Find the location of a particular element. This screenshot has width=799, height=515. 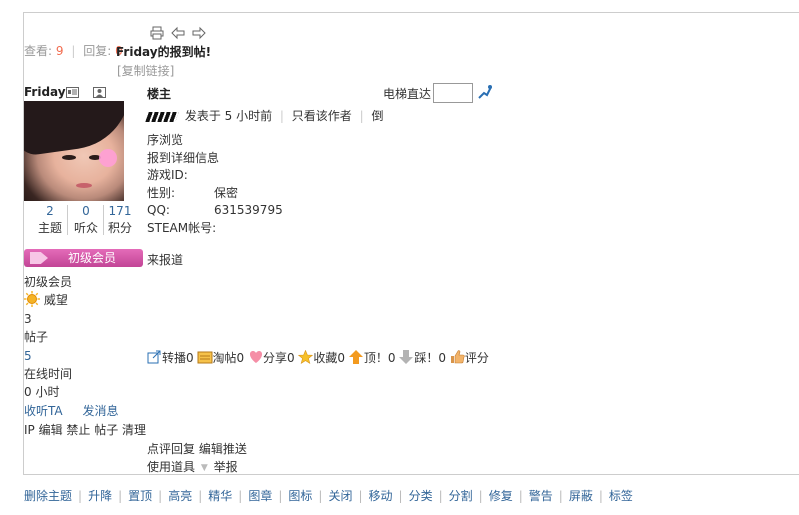

post-tools: 使用道具 ▼ 举报 is located at coordinates (192, 466).